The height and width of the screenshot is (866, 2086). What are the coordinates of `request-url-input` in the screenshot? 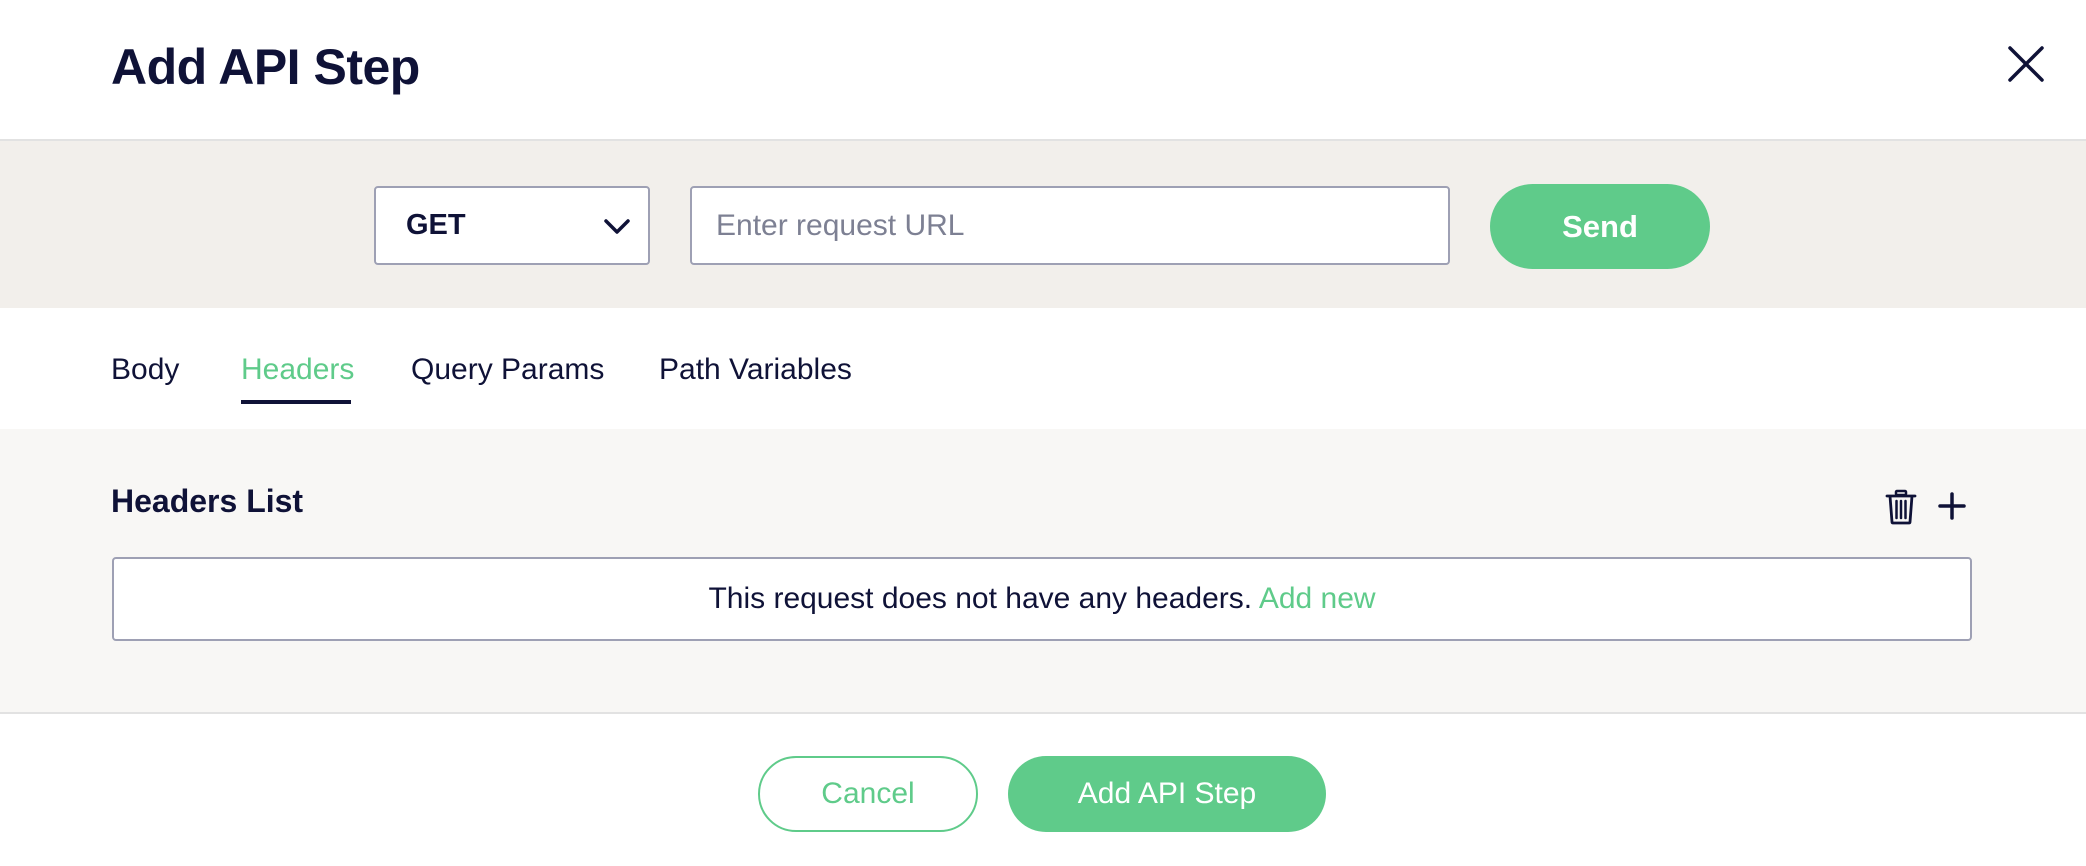 It's located at (1070, 225).